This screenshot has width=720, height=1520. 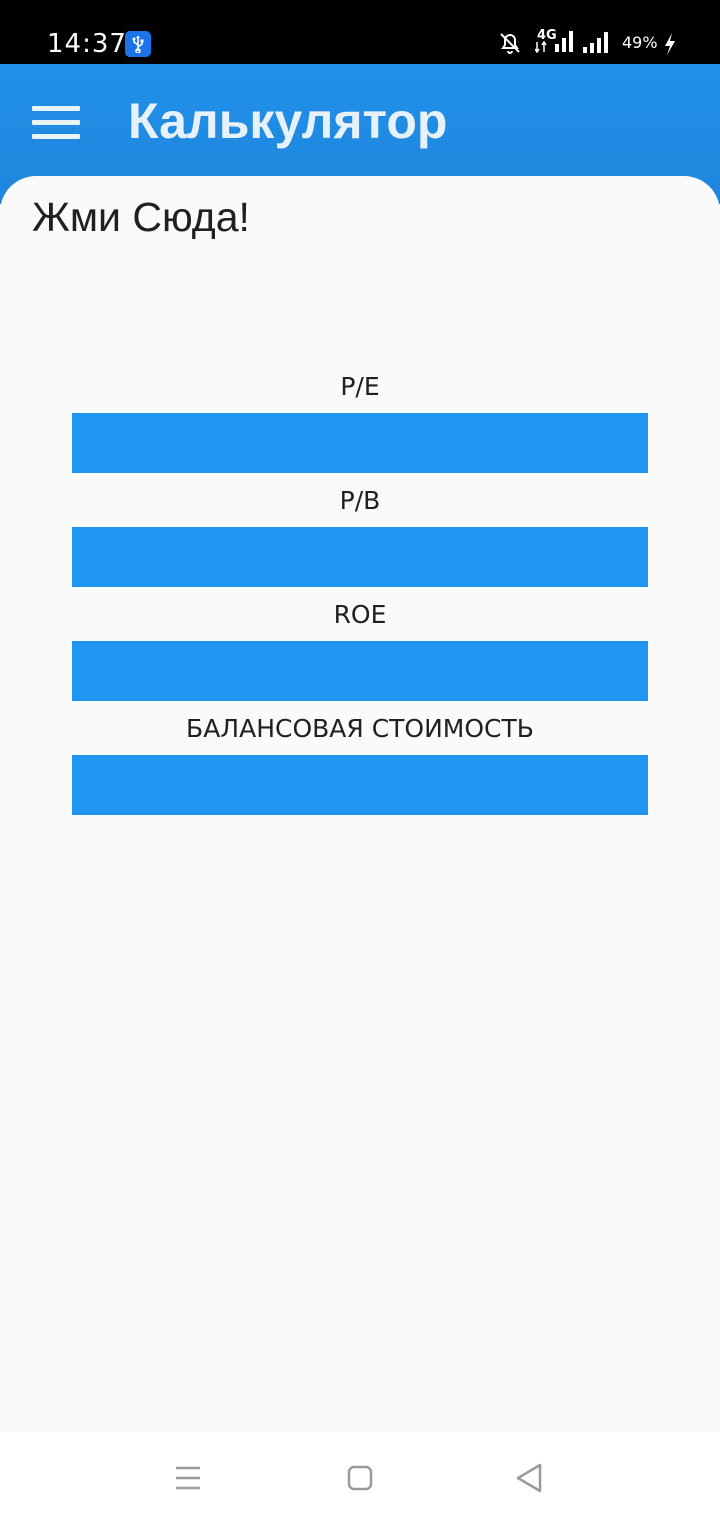 What do you see at coordinates (87, 44) in the screenshot?
I see `status-time: 14:37` at bounding box center [87, 44].